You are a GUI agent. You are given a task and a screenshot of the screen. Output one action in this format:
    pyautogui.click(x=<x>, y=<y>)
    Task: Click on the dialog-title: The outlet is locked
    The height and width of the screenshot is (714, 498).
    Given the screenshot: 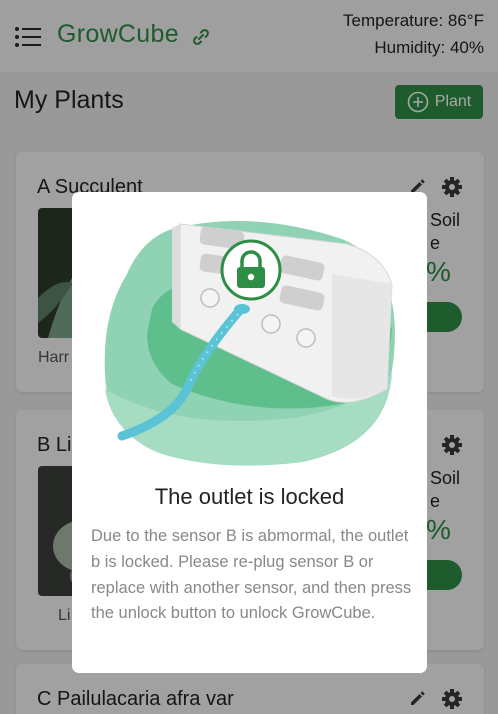 What is the action you would take?
    pyautogui.click(x=249, y=496)
    